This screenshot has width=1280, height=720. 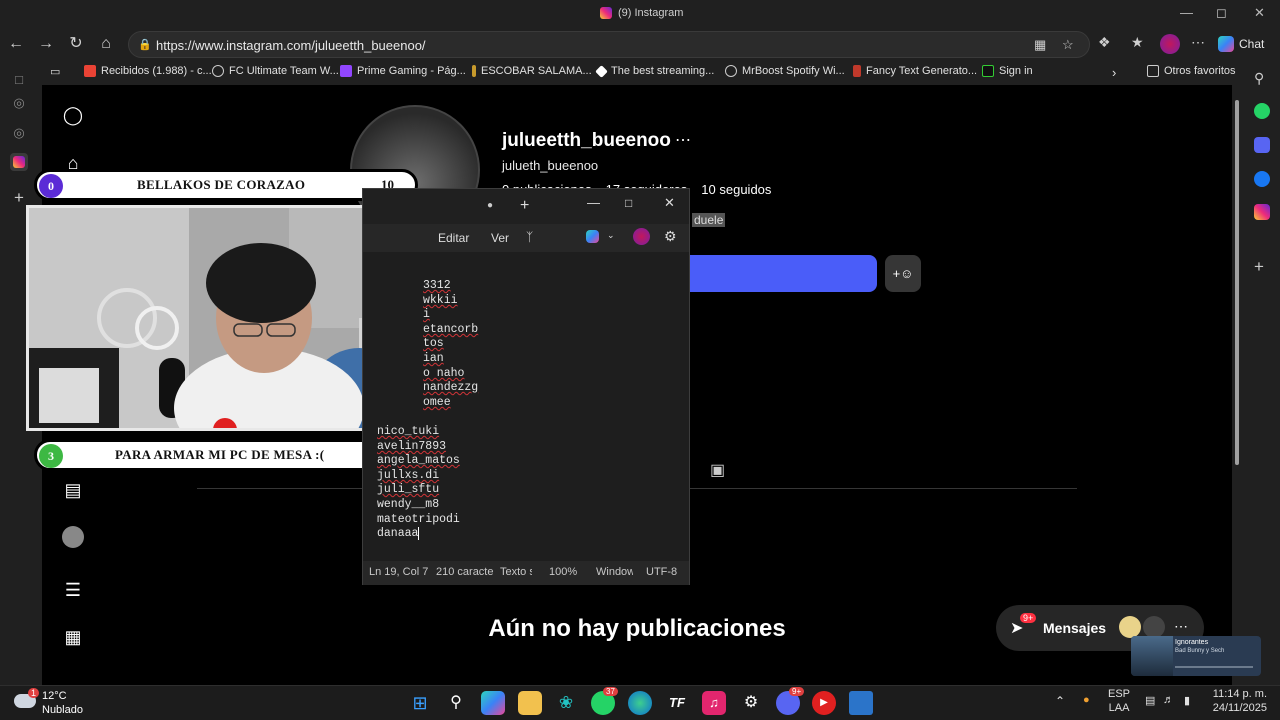 I want to click on folder-icon, so click(x=1153, y=71).